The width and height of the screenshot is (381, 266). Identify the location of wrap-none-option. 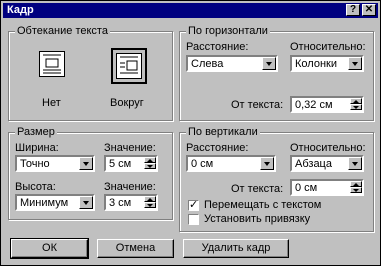
(52, 64).